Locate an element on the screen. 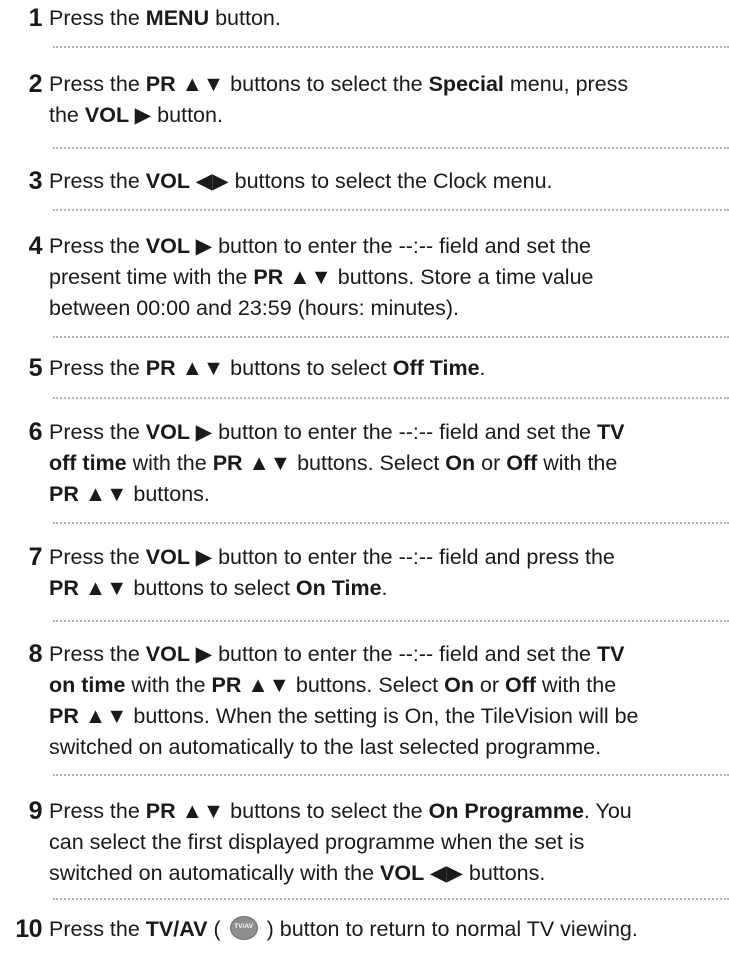  text-run: . You is located at coordinates (607, 811).